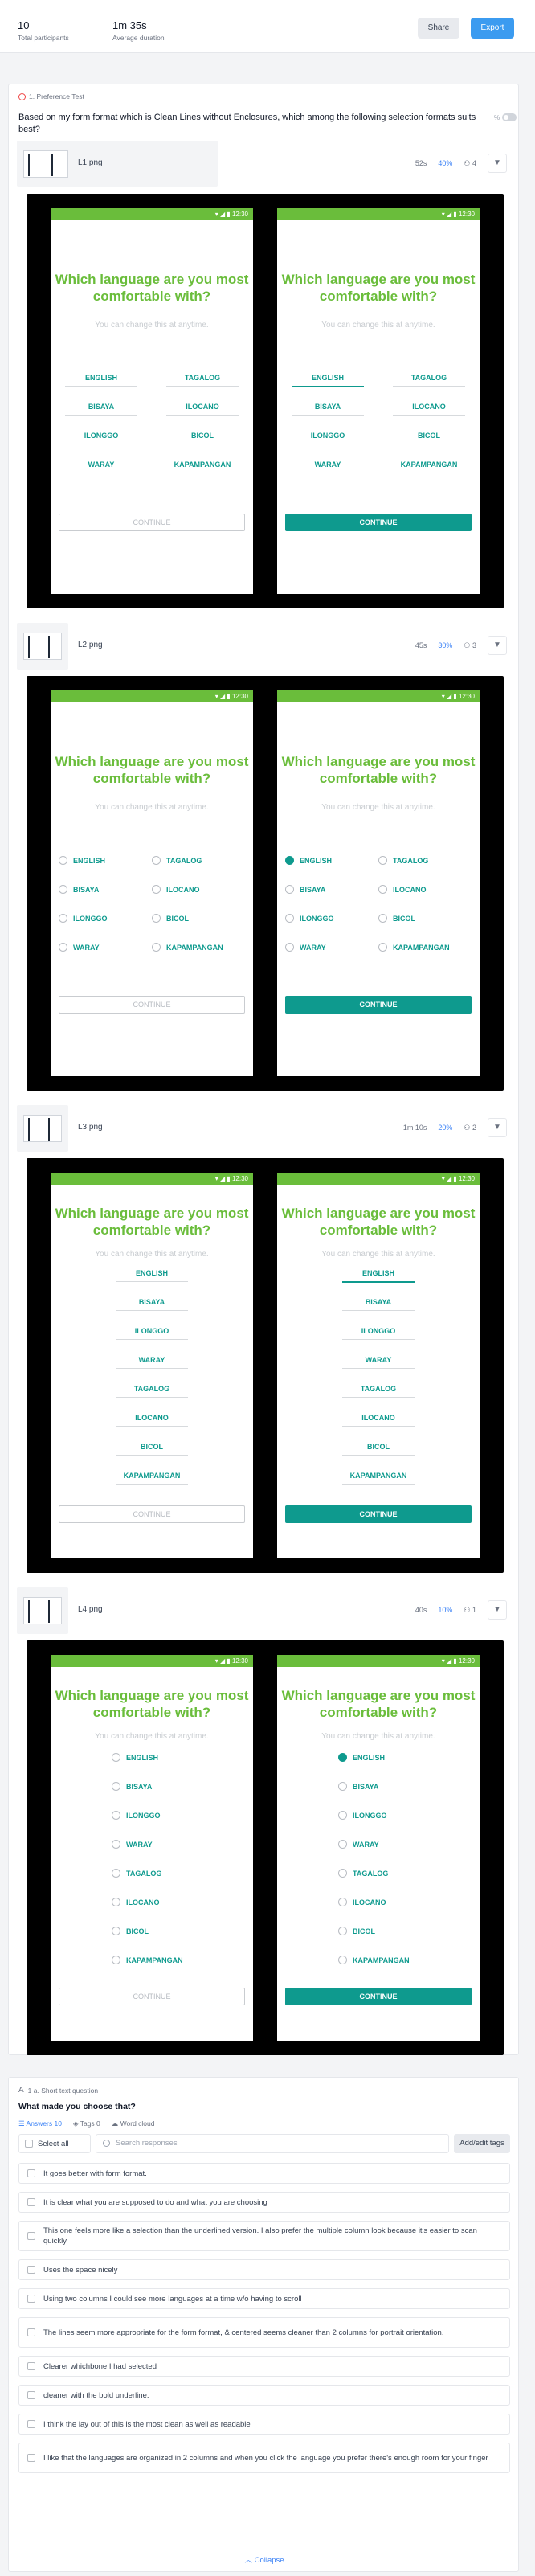 Image resolution: width=535 pixels, height=2576 pixels. Describe the element at coordinates (118, 164) in the screenshot. I see `option-thumbnail: L1.png` at that location.